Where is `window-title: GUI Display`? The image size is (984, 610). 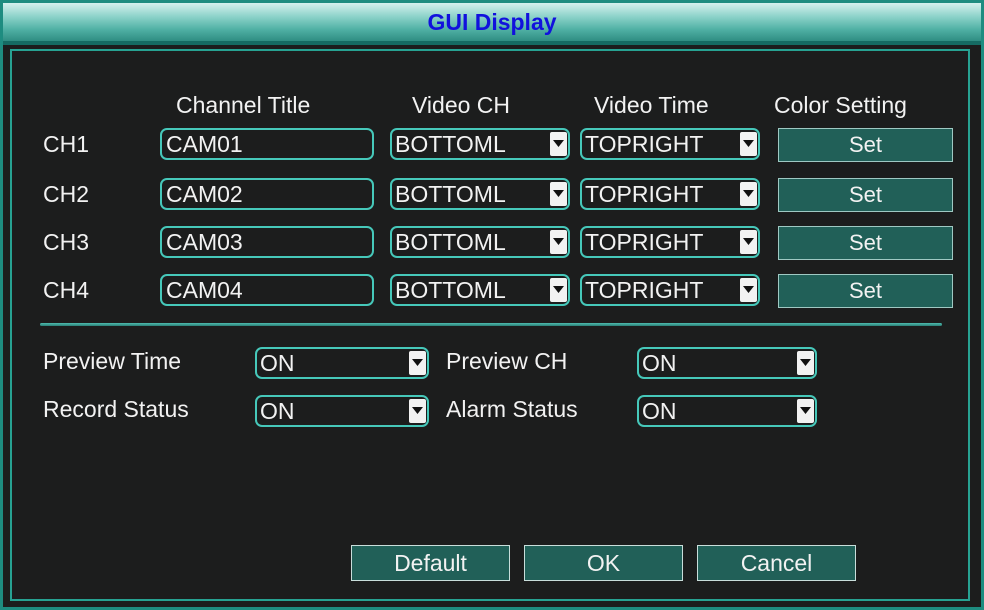 window-title: GUI Display is located at coordinates (492, 22).